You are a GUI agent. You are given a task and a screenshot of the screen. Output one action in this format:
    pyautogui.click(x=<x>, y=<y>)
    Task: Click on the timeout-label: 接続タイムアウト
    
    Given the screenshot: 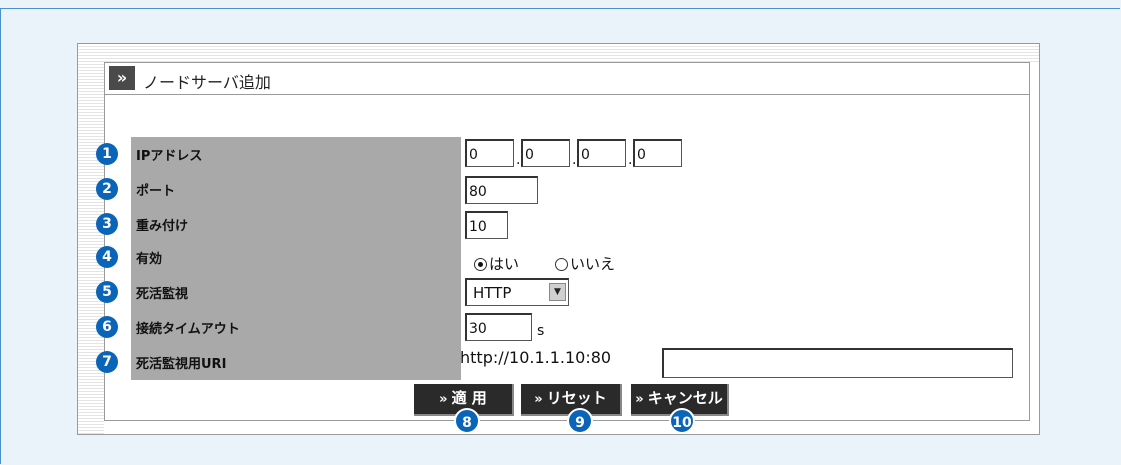 What is the action you would take?
    pyautogui.click(x=188, y=329)
    